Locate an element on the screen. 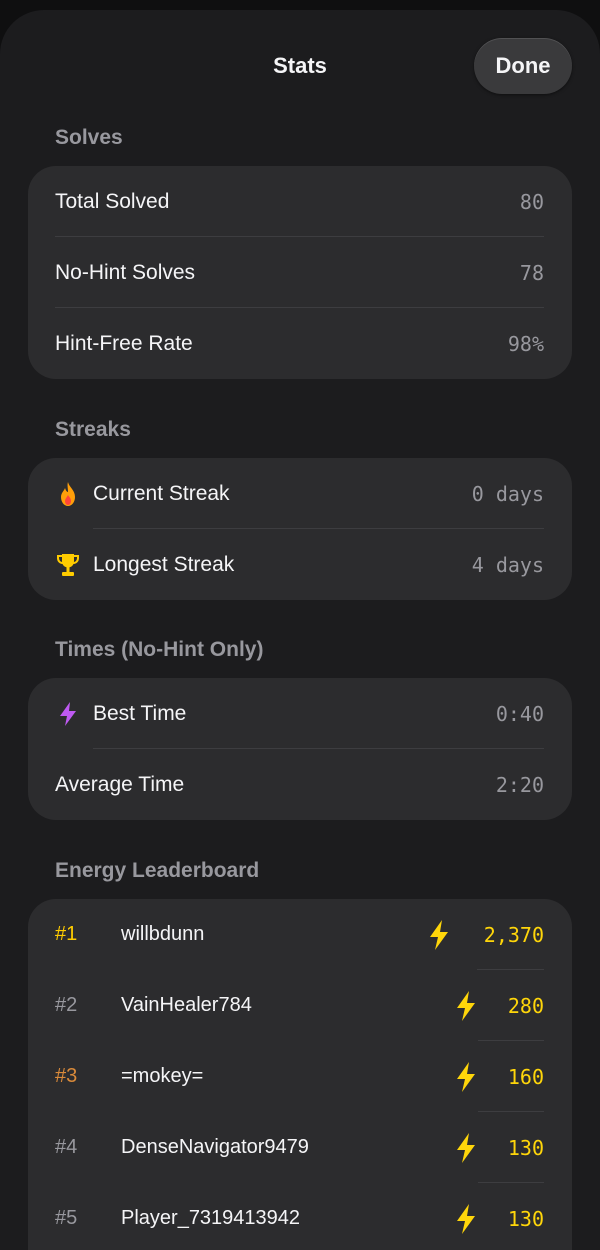  stat-label: Hint-Free Rate is located at coordinates (124, 343).